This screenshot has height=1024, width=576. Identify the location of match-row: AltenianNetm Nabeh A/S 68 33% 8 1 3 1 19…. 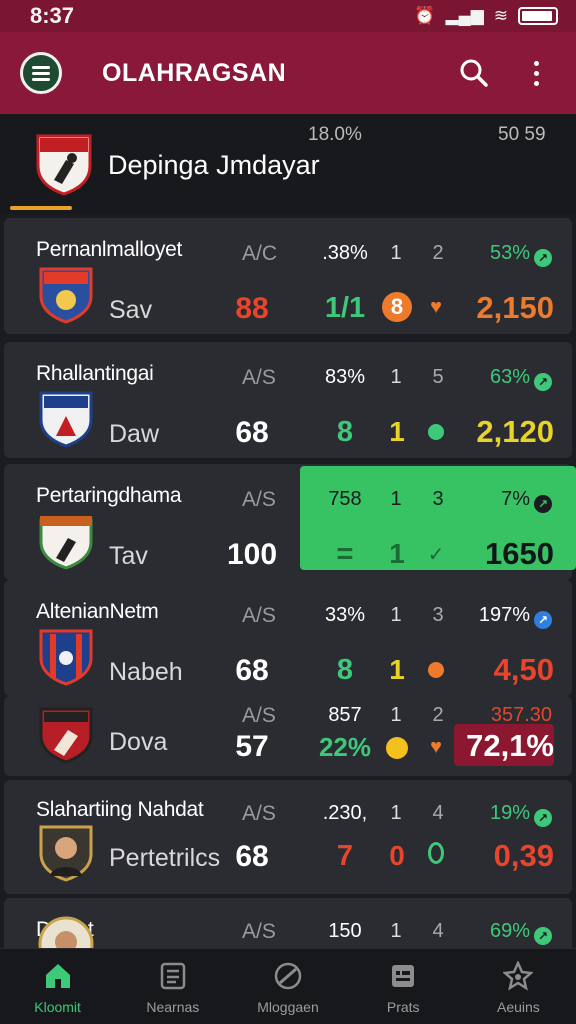
(288, 638).